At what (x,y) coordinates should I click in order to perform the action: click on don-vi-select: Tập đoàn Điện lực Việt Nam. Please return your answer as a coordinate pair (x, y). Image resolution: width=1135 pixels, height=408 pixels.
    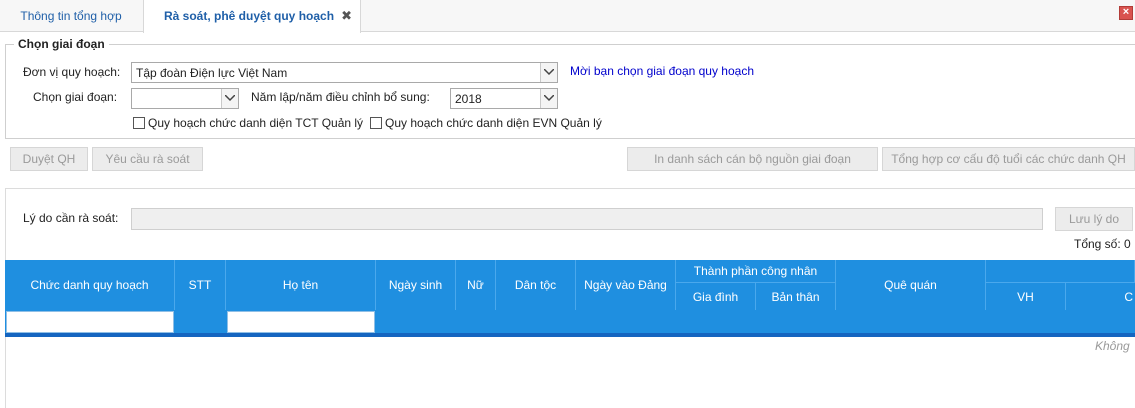
    Looking at the image, I should click on (344, 72).